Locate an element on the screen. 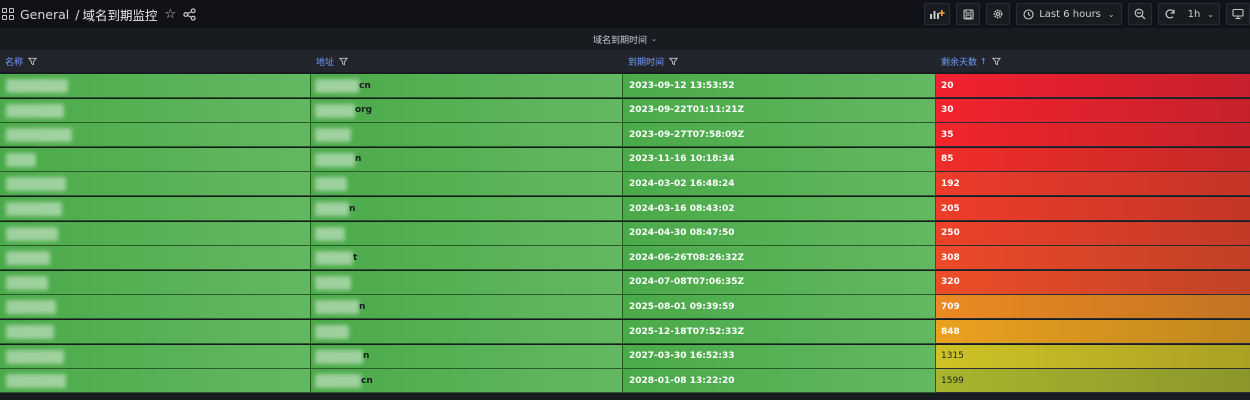 The height and width of the screenshot is (400, 1250). column-header-expiry: 到期时间 is located at coordinates (779, 61).